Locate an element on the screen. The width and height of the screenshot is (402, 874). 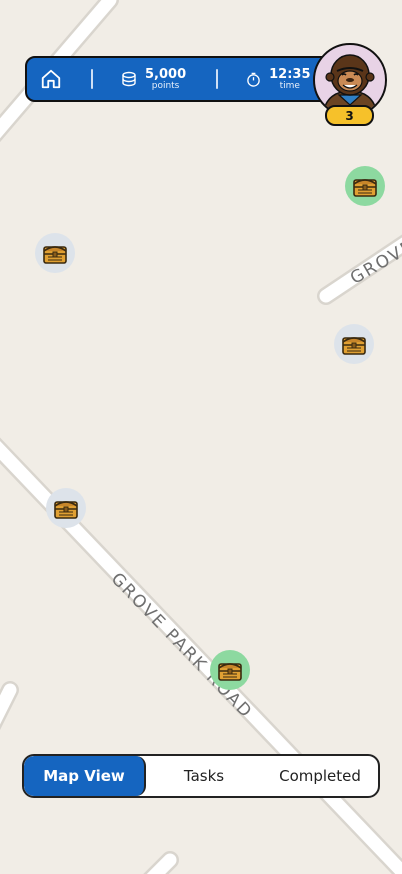
time-label: time is located at coordinates (289, 85).